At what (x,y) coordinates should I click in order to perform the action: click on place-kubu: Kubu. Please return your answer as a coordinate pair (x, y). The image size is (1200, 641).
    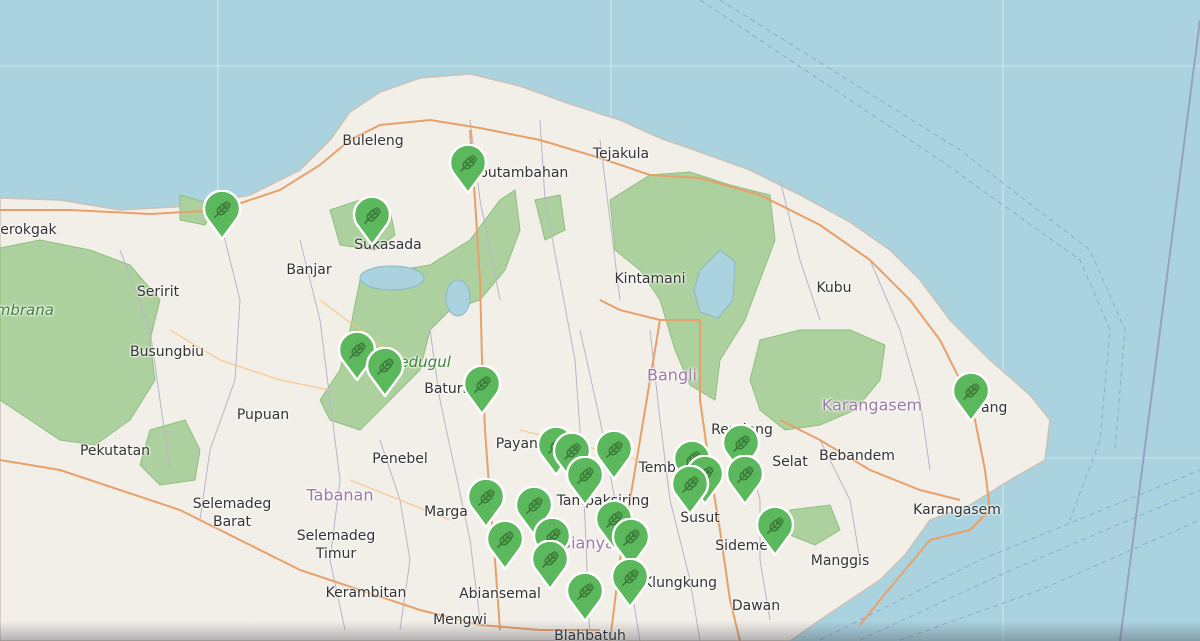
    Looking at the image, I should click on (834, 288).